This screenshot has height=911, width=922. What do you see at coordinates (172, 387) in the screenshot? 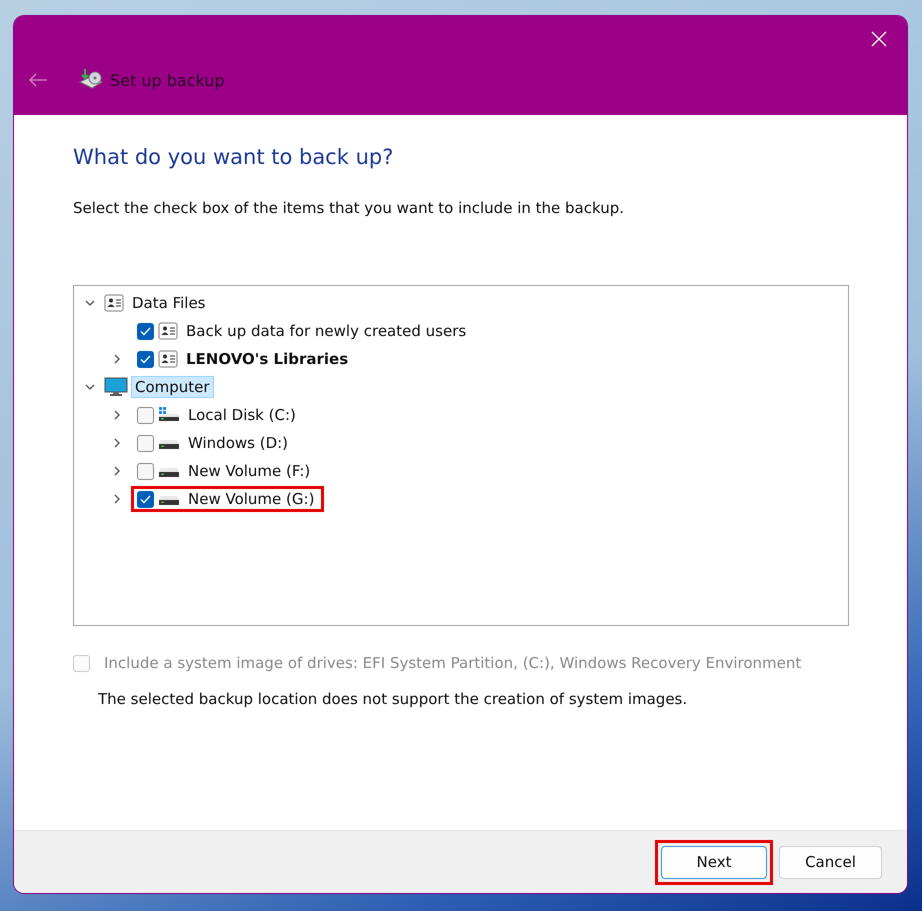
I see `tree-item-label: Computer` at bounding box center [172, 387].